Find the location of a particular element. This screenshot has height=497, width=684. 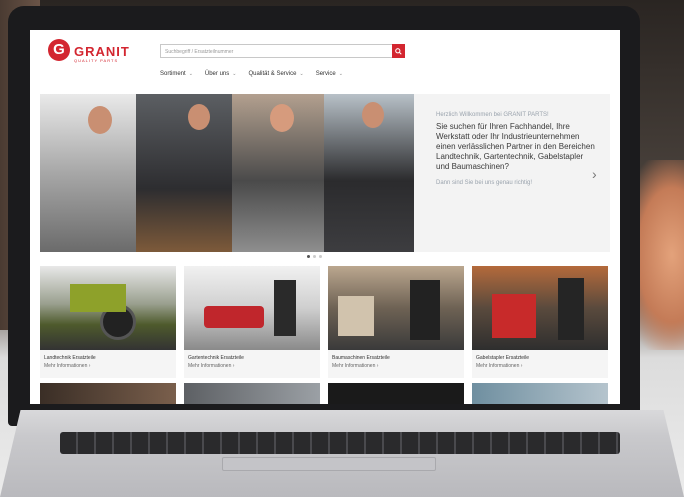

category-title: Landtechnik Ersatzteile is located at coordinates (70, 358).